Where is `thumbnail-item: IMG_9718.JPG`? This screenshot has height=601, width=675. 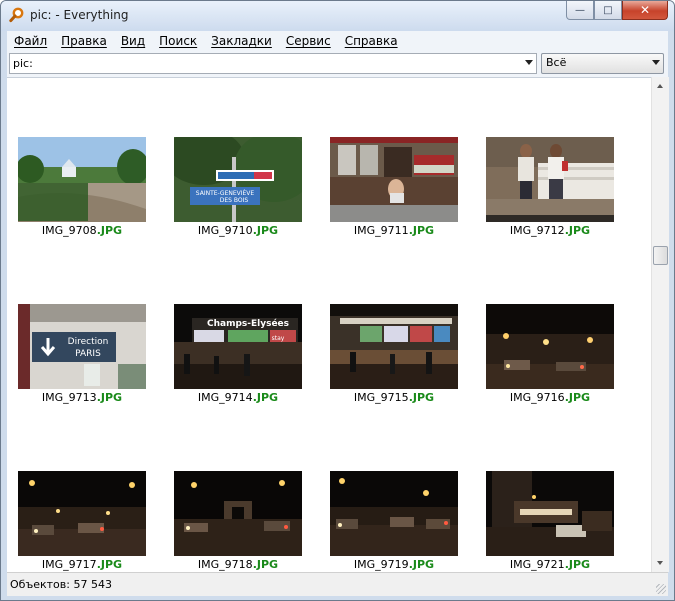 thumbnail-item: IMG_9718.JPG is located at coordinates (238, 522).